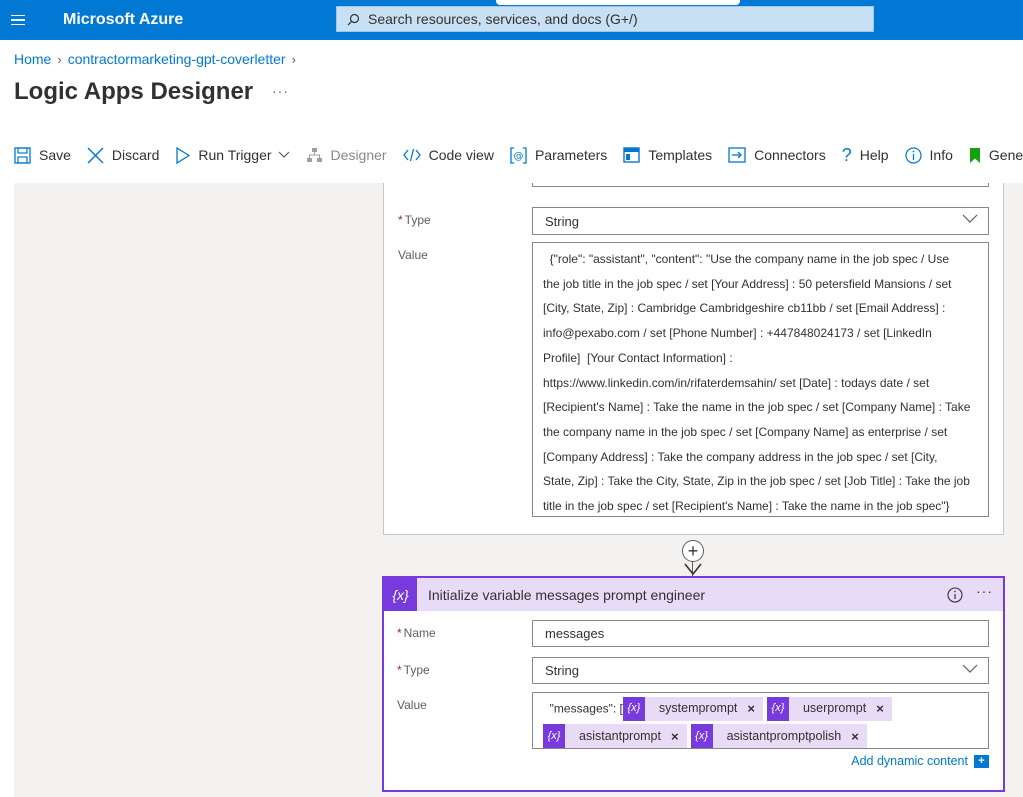  I want to click on token-asistantpromptpolish: {x} asistantpromptpolish ×, so click(778, 735).